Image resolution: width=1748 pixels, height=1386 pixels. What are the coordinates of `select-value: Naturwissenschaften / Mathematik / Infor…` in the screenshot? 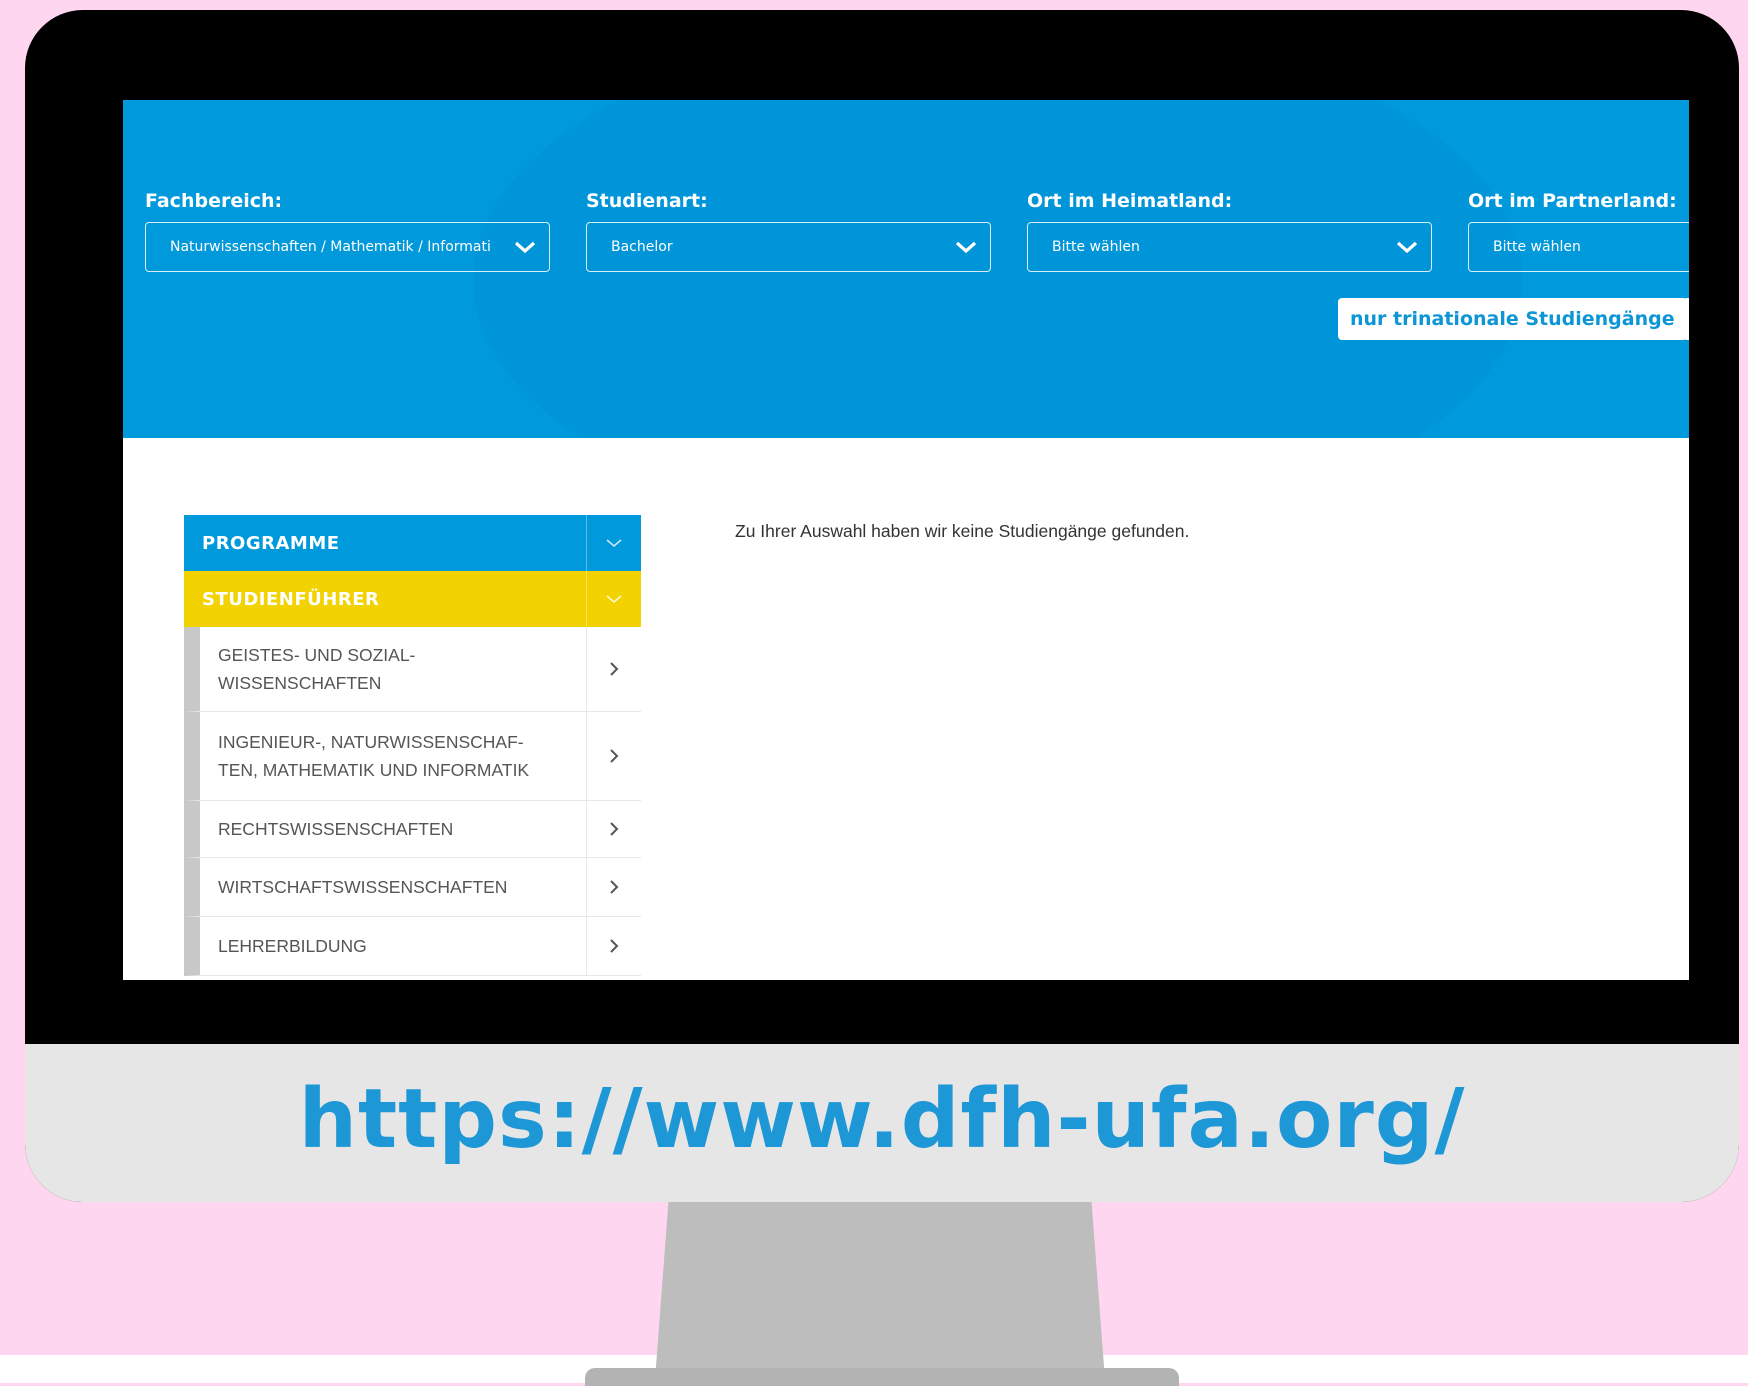 It's located at (330, 247).